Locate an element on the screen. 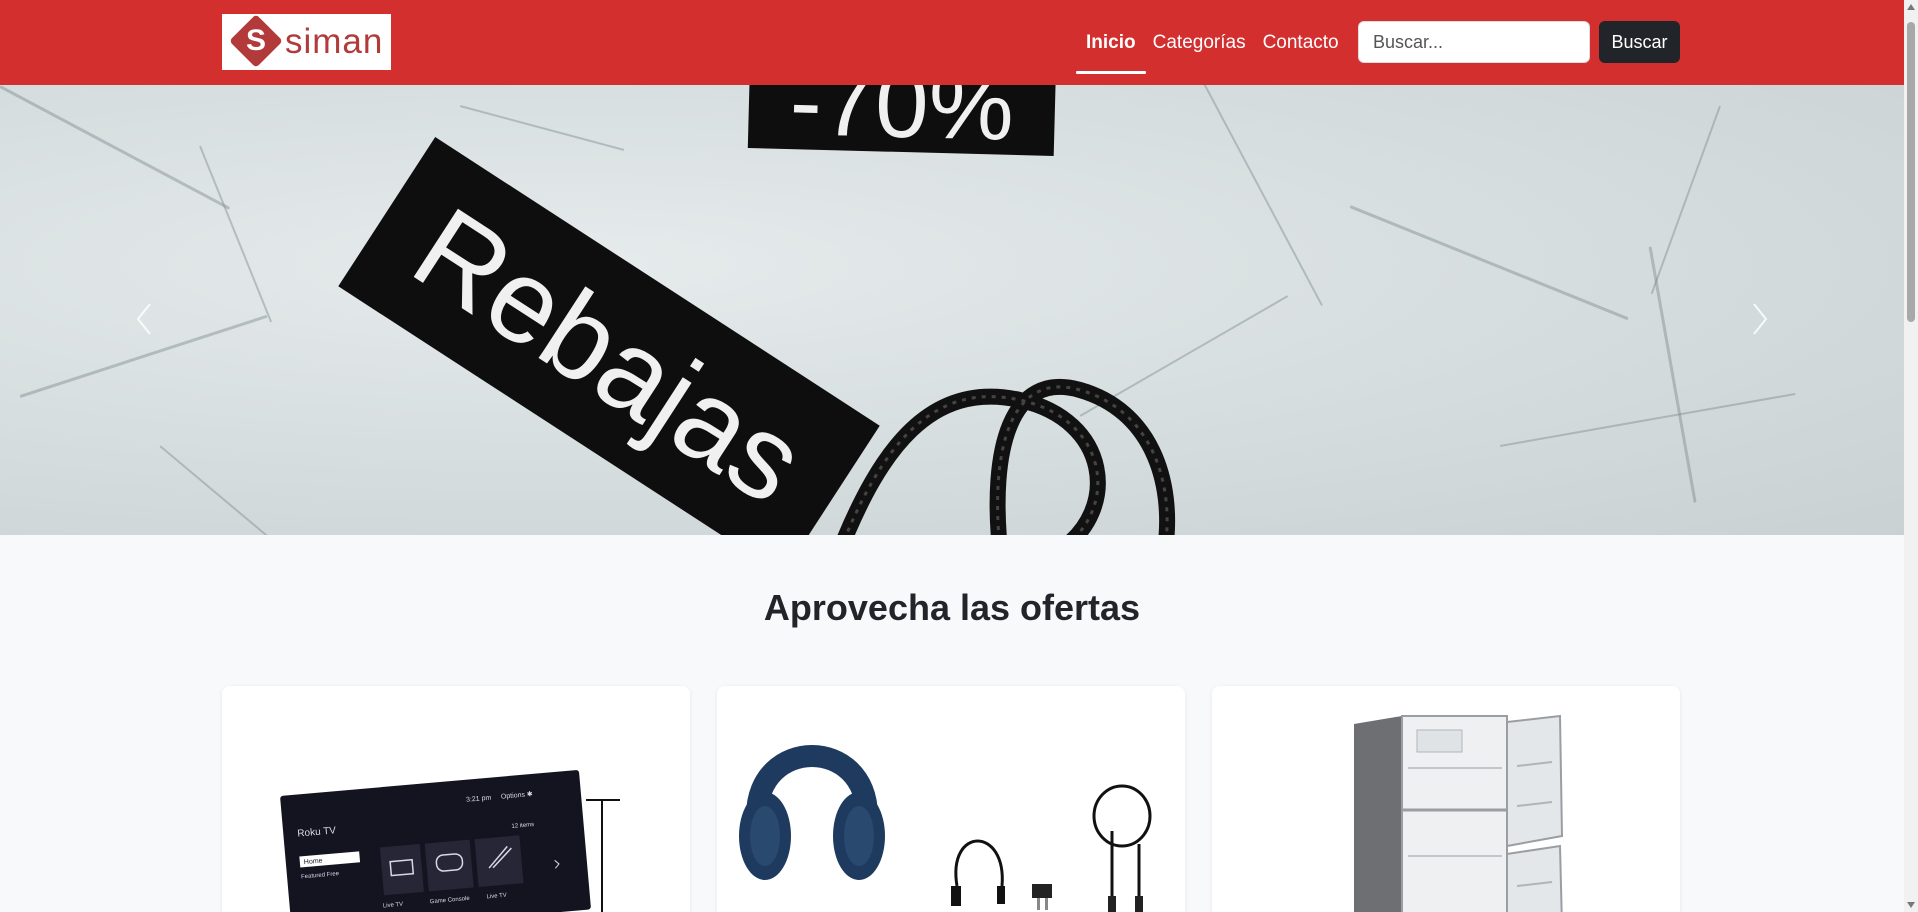  scrollbar-thumb is located at coordinates (1911, 172).